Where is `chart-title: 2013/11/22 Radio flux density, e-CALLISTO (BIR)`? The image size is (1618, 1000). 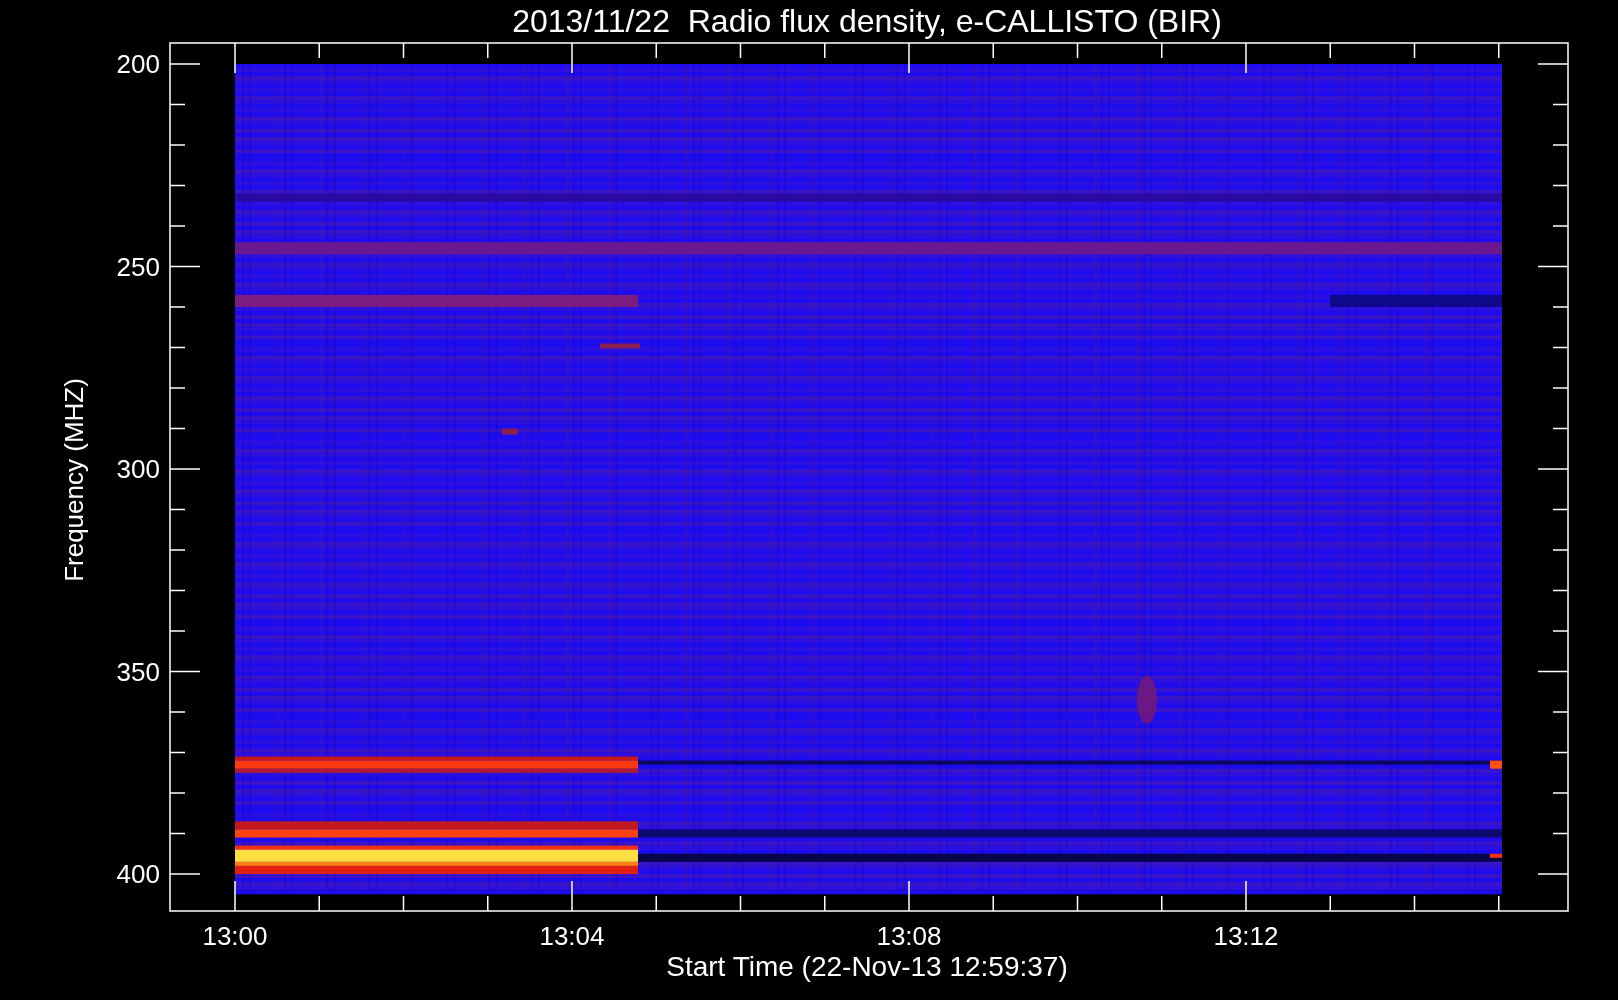
chart-title: 2013/11/22 Radio flux density, e-CALLISTO (BIR) is located at coordinates (867, 21).